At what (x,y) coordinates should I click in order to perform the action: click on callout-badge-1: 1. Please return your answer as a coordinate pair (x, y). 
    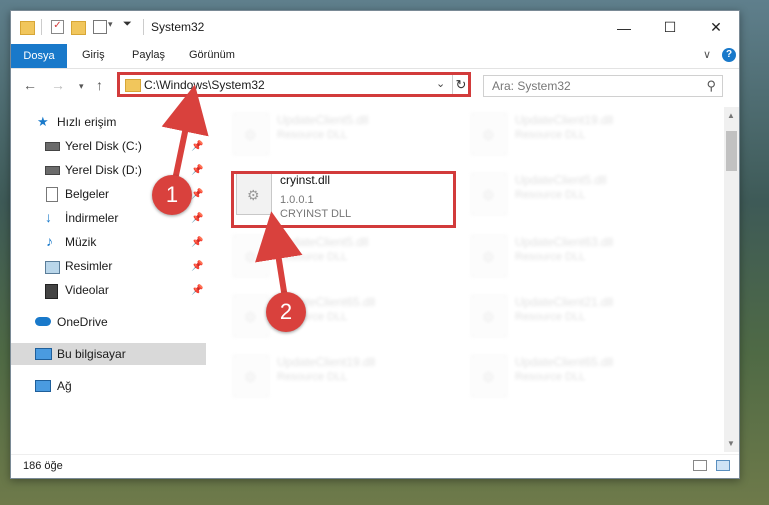
    Looking at the image, I should click on (172, 195).